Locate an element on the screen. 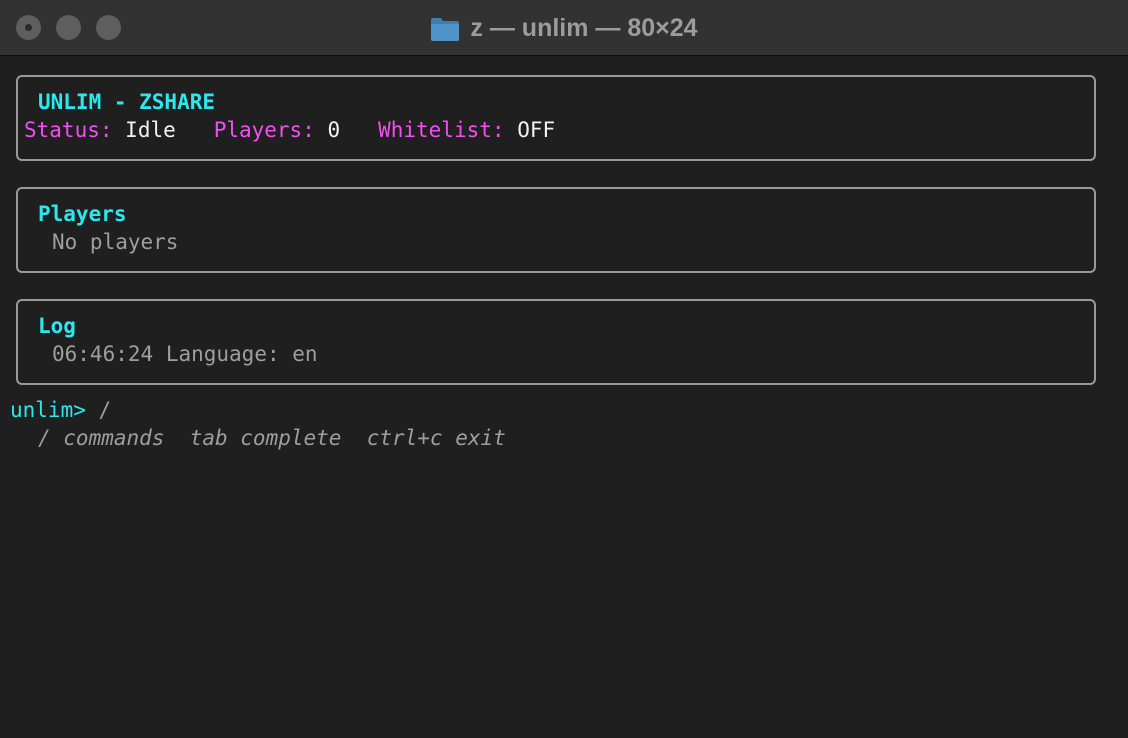 The image size is (1128, 738). whitelist-value: OFF is located at coordinates (536, 130).